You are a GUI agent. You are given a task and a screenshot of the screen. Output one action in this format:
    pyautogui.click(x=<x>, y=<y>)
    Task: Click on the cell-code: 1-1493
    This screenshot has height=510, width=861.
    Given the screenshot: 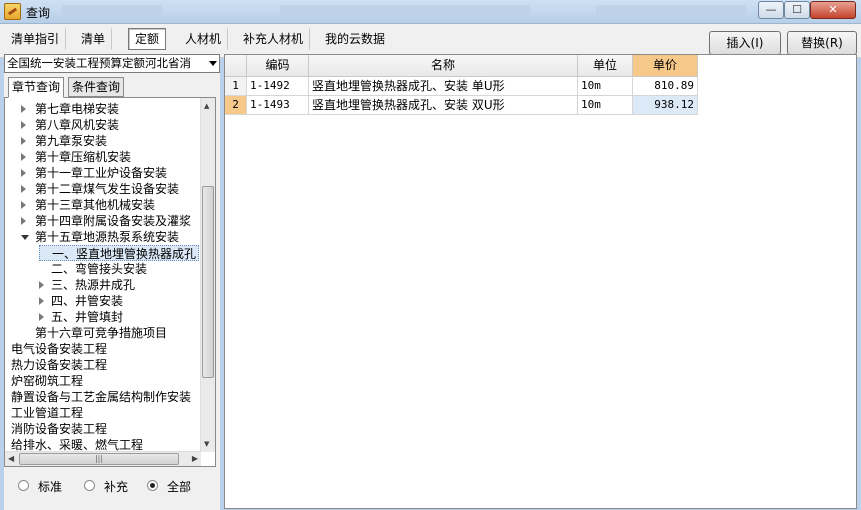 What is the action you would take?
    pyautogui.click(x=278, y=105)
    